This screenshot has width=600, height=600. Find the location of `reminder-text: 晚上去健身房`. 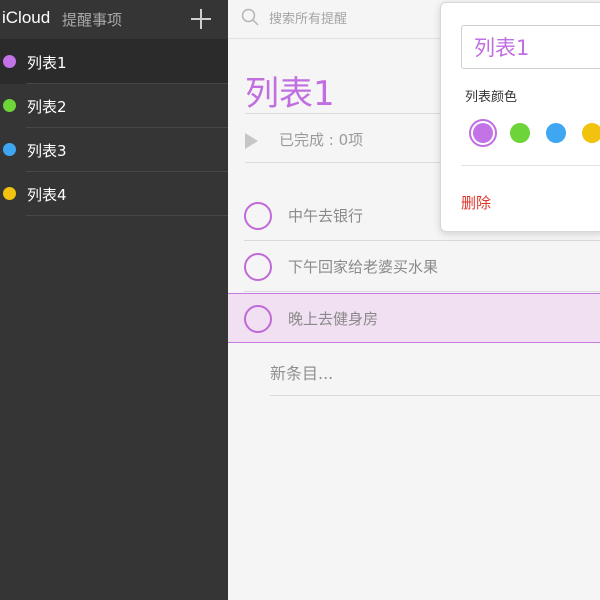

reminder-text: 晚上去健身房 is located at coordinates (333, 318).